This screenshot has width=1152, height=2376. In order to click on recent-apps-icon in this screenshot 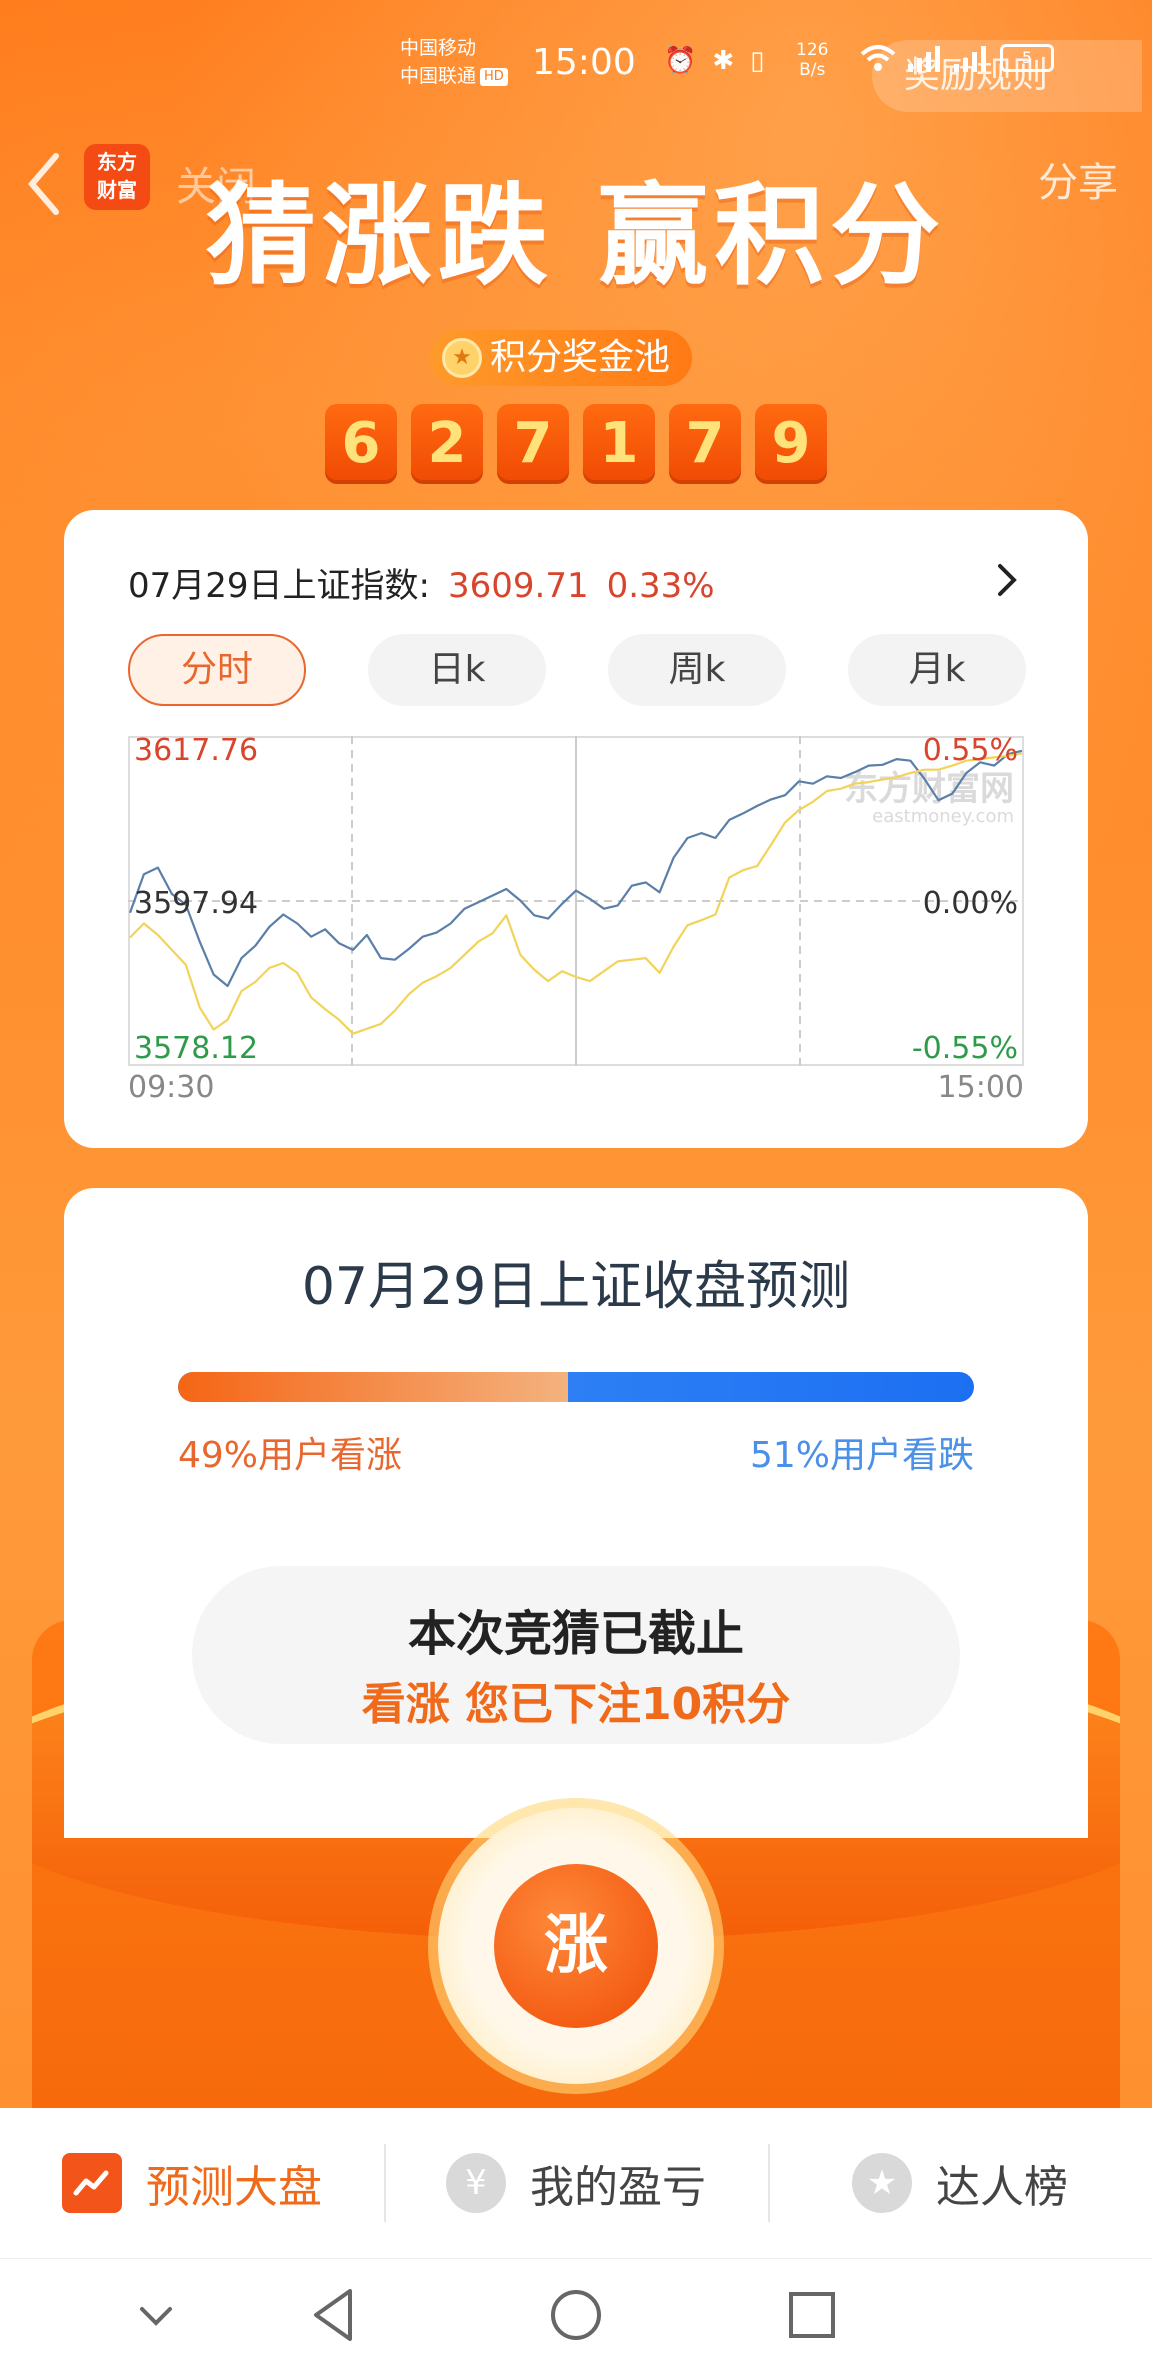, I will do `click(812, 2315)`.